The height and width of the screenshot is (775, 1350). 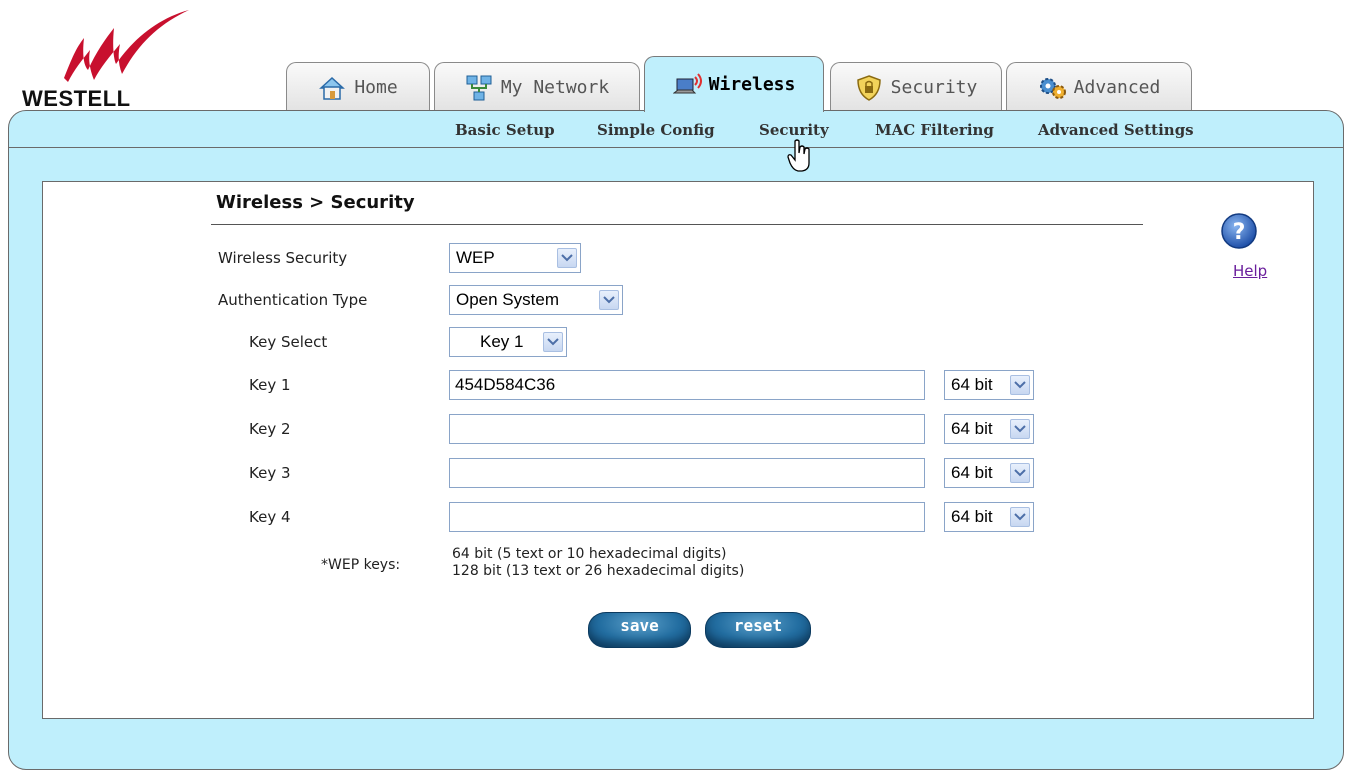 What do you see at coordinates (270, 473) in the screenshot?
I see `key-3-label: Key 3` at bounding box center [270, 473].